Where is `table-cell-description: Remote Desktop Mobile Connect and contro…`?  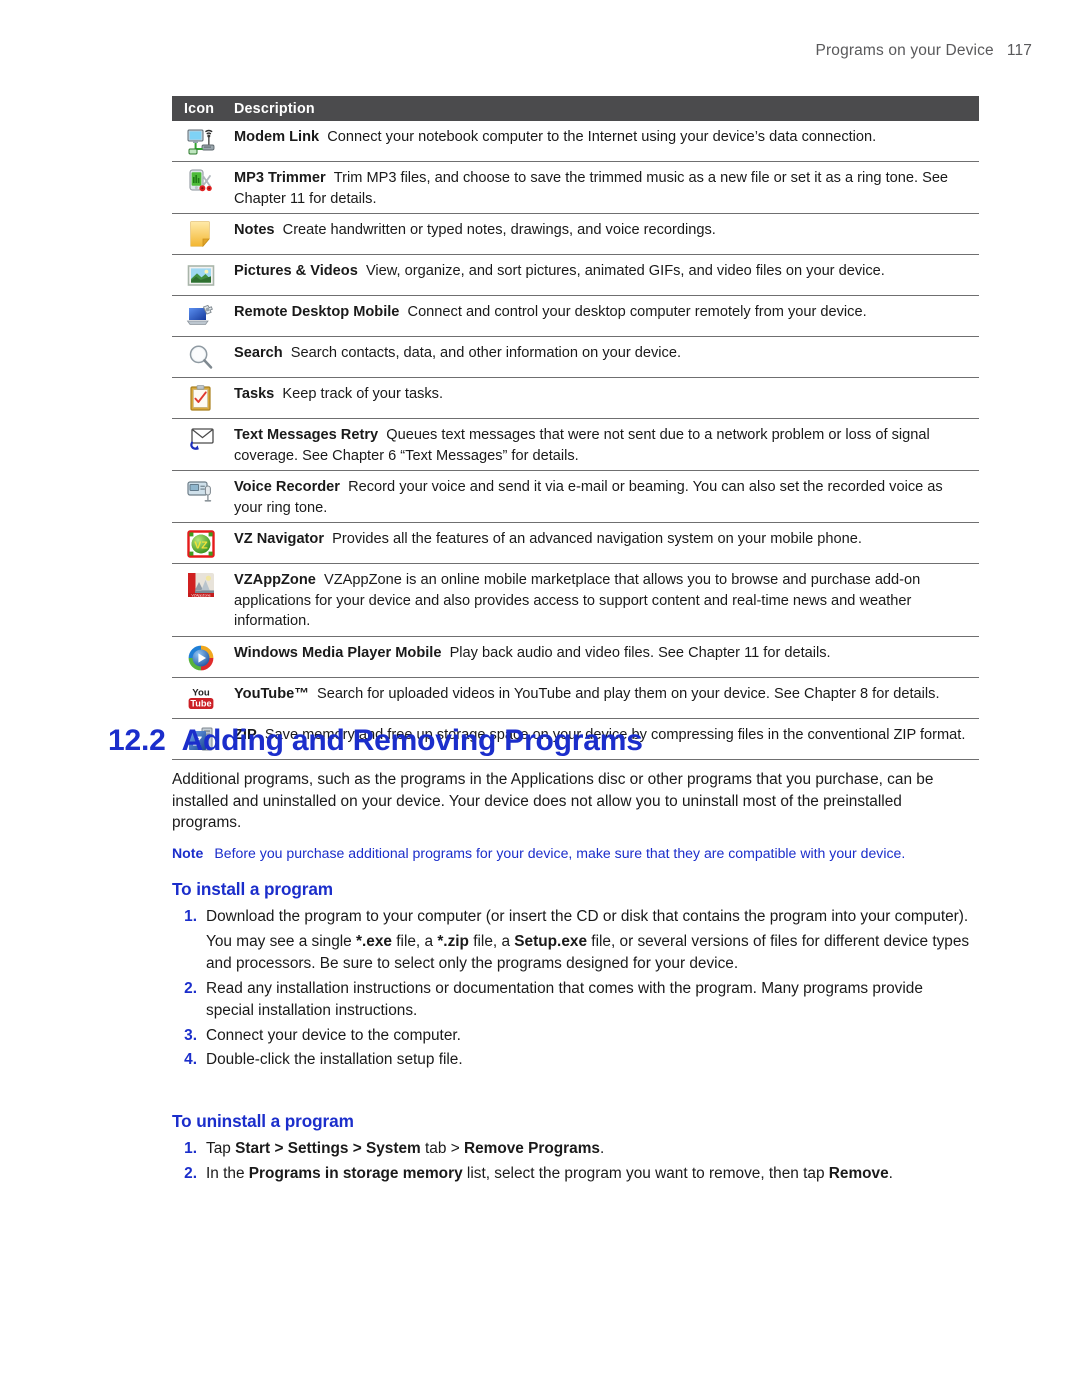 table-cell-description: Remote Desktop Mobile Connect and contro… is located at coordinates (606, 312).